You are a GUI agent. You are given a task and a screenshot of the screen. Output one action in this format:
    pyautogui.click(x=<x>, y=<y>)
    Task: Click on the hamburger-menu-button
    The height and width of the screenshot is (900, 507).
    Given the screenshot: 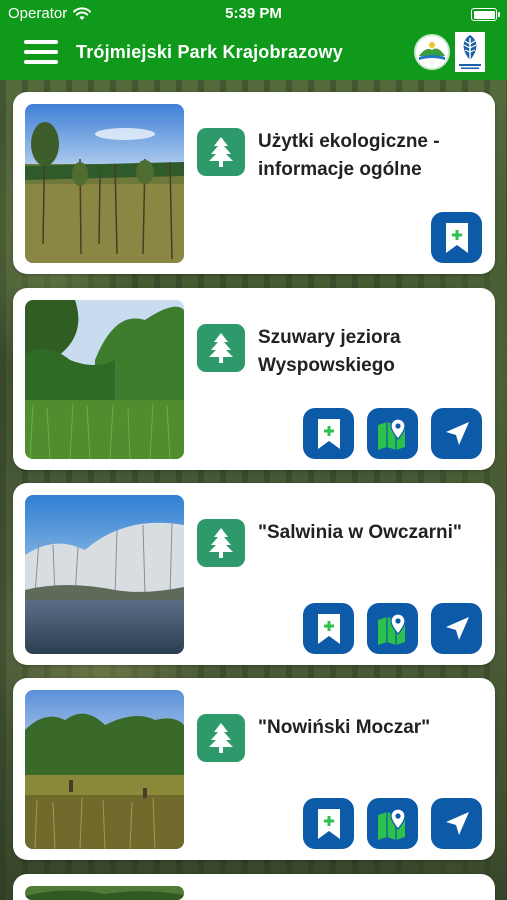 What is the action you would take?
    pyautogui.click(x=41, y=52)
    